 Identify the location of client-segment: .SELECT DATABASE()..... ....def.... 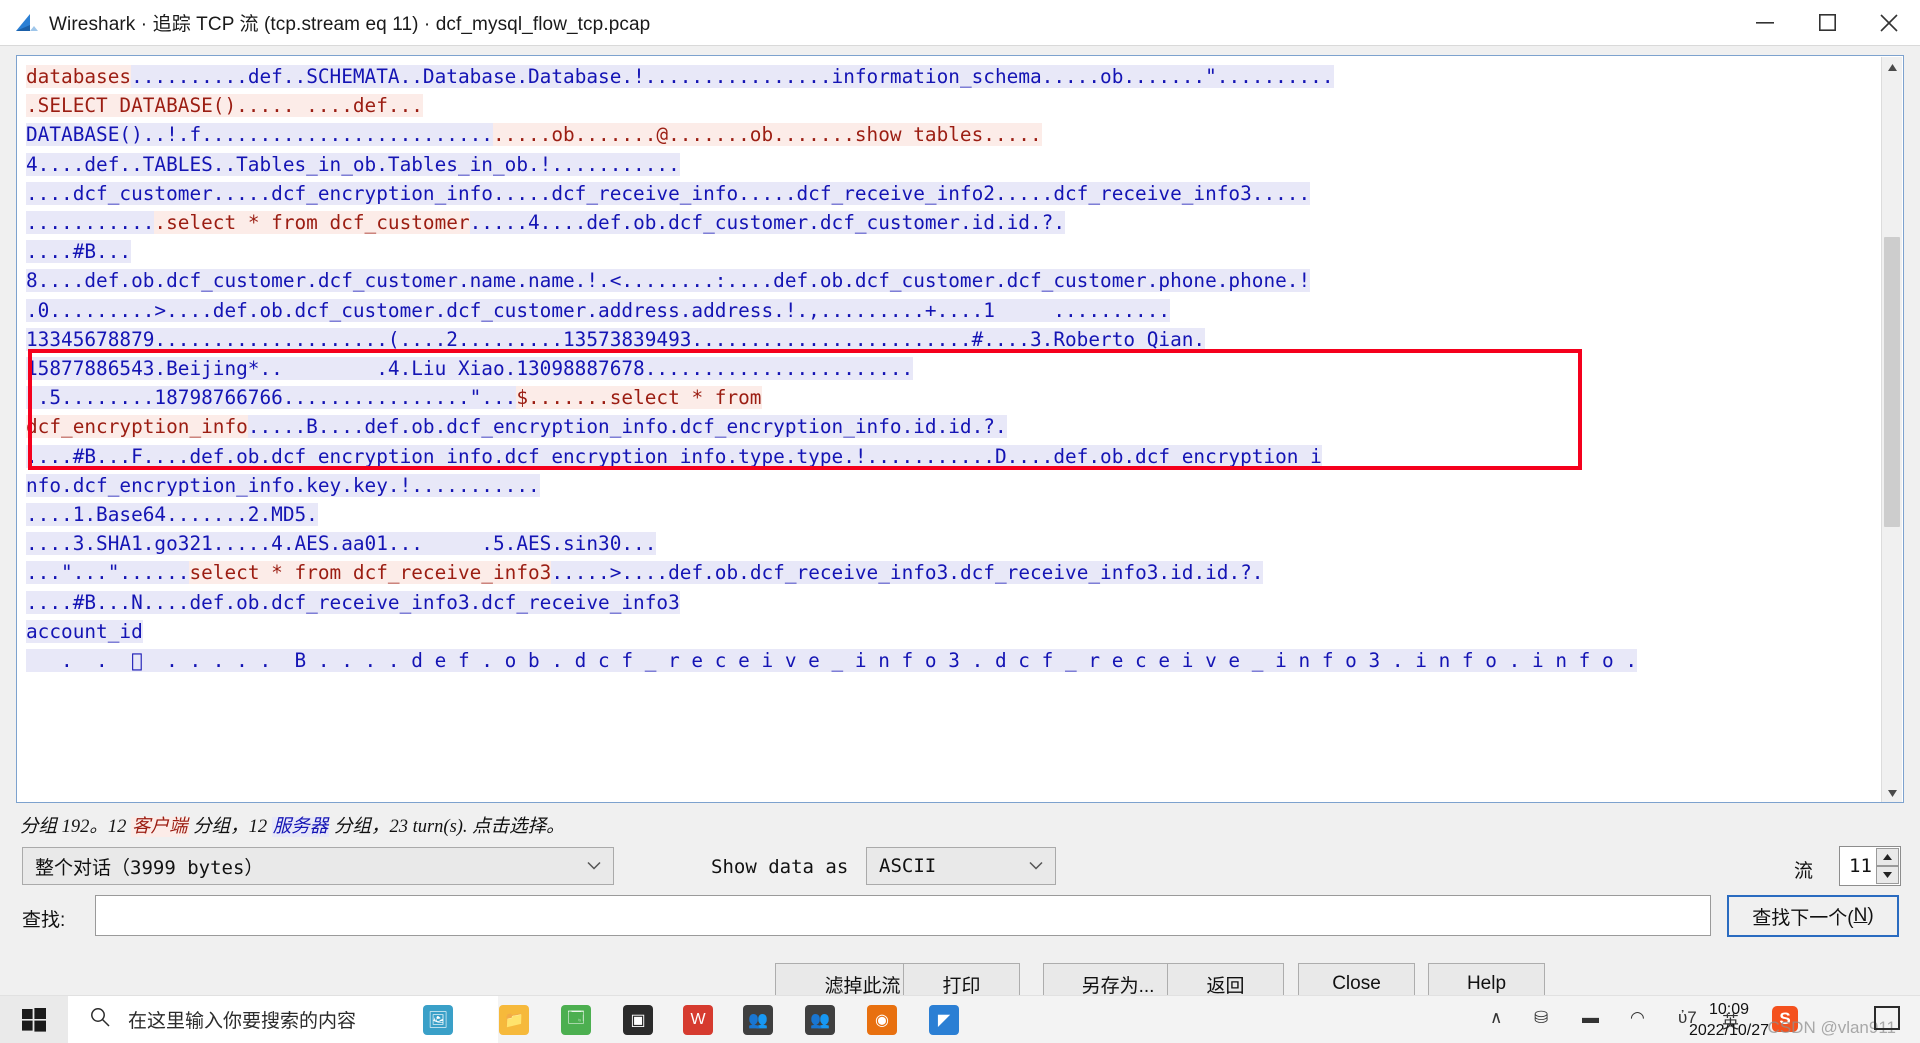
(224, 106).